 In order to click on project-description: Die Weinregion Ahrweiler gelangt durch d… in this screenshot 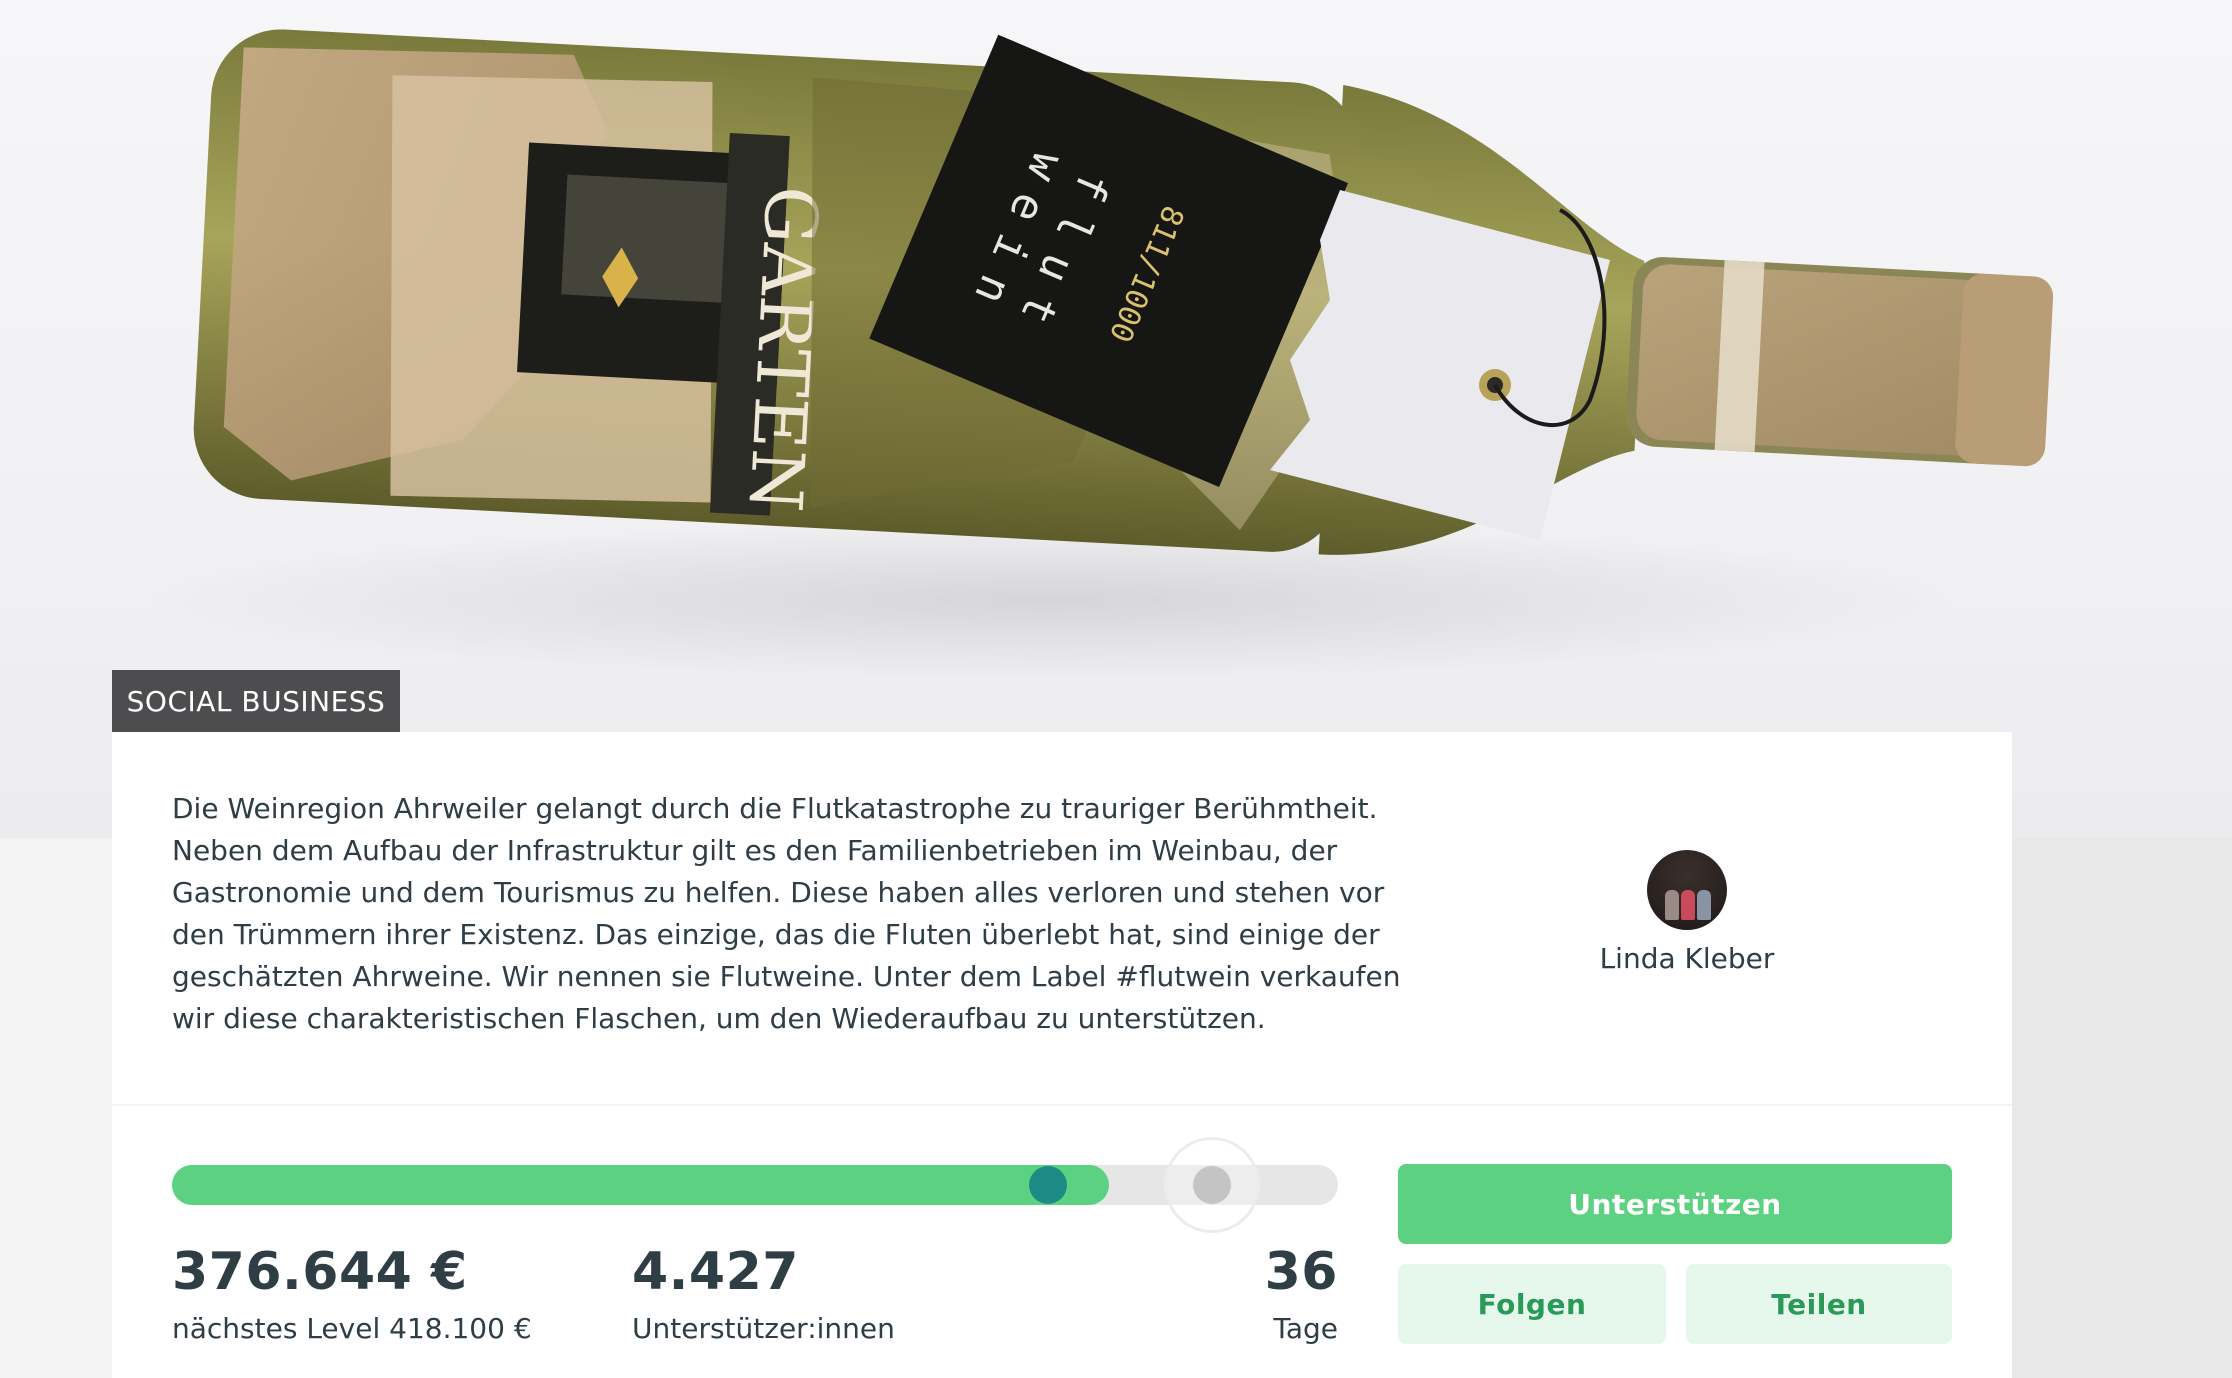, I will do `click(786, 913)`.